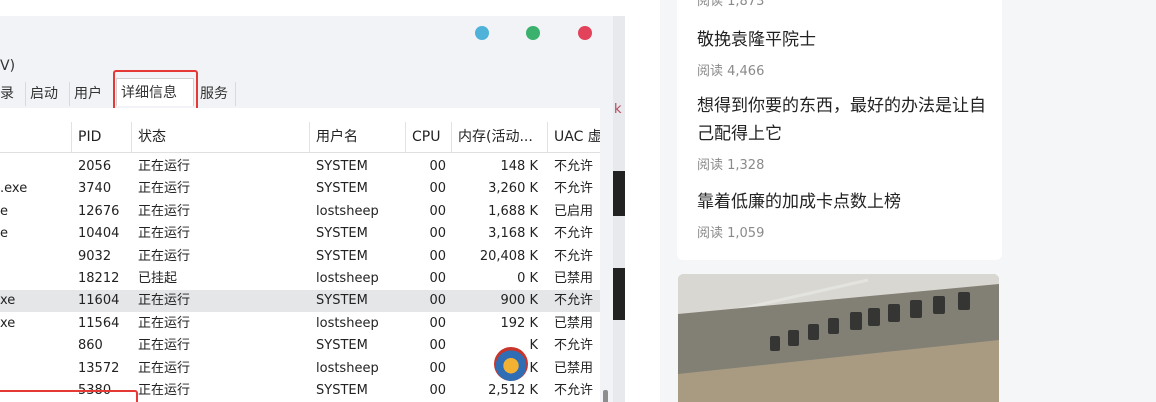 This screenshot has width=1156, height=402. I want to click on article-cover-image, so click(838, 338).